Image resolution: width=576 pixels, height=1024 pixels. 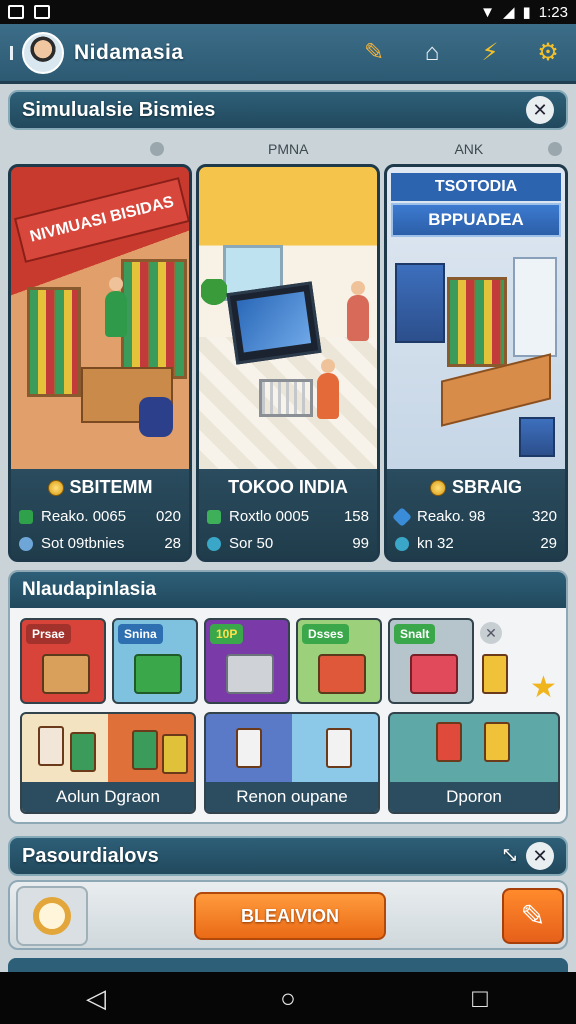 What do you see at coordinates (432, 53) in the screenshot?
I see `briefcase-icon: ⌂` at bounding box center [432, 53].